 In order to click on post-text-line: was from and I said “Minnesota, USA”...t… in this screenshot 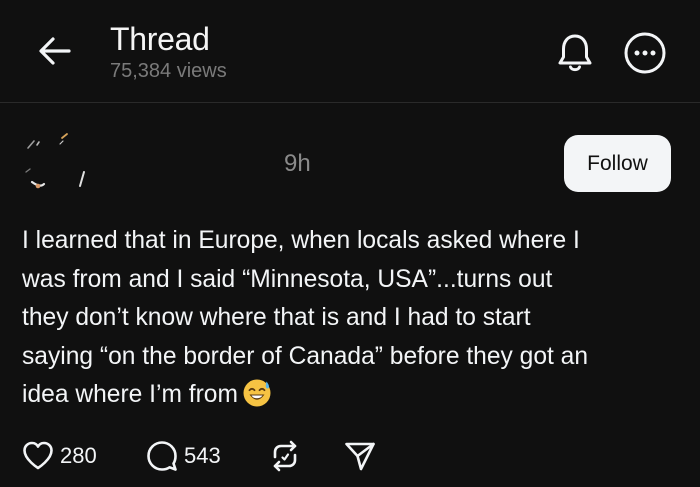, I will do `click(287, 279)`.